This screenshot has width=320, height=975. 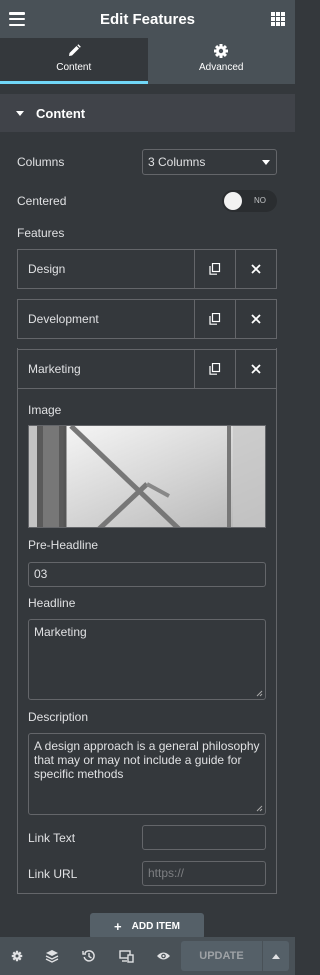 I want to click on link-url-label: Link URL, so click(x=53, y=874).